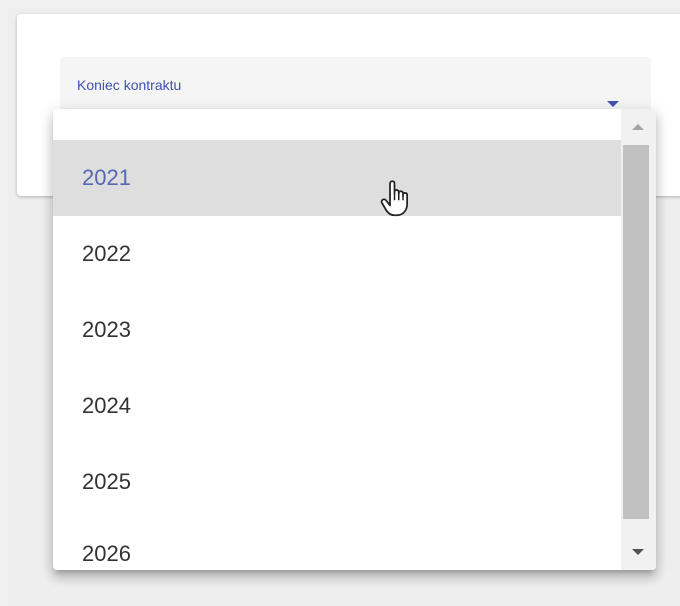 This screenshot has width=680, height=606. What do you see at coordinates (106, 481) in the screenshot?
I see `year-option-label: 2025` at bounding box center [106, 481].